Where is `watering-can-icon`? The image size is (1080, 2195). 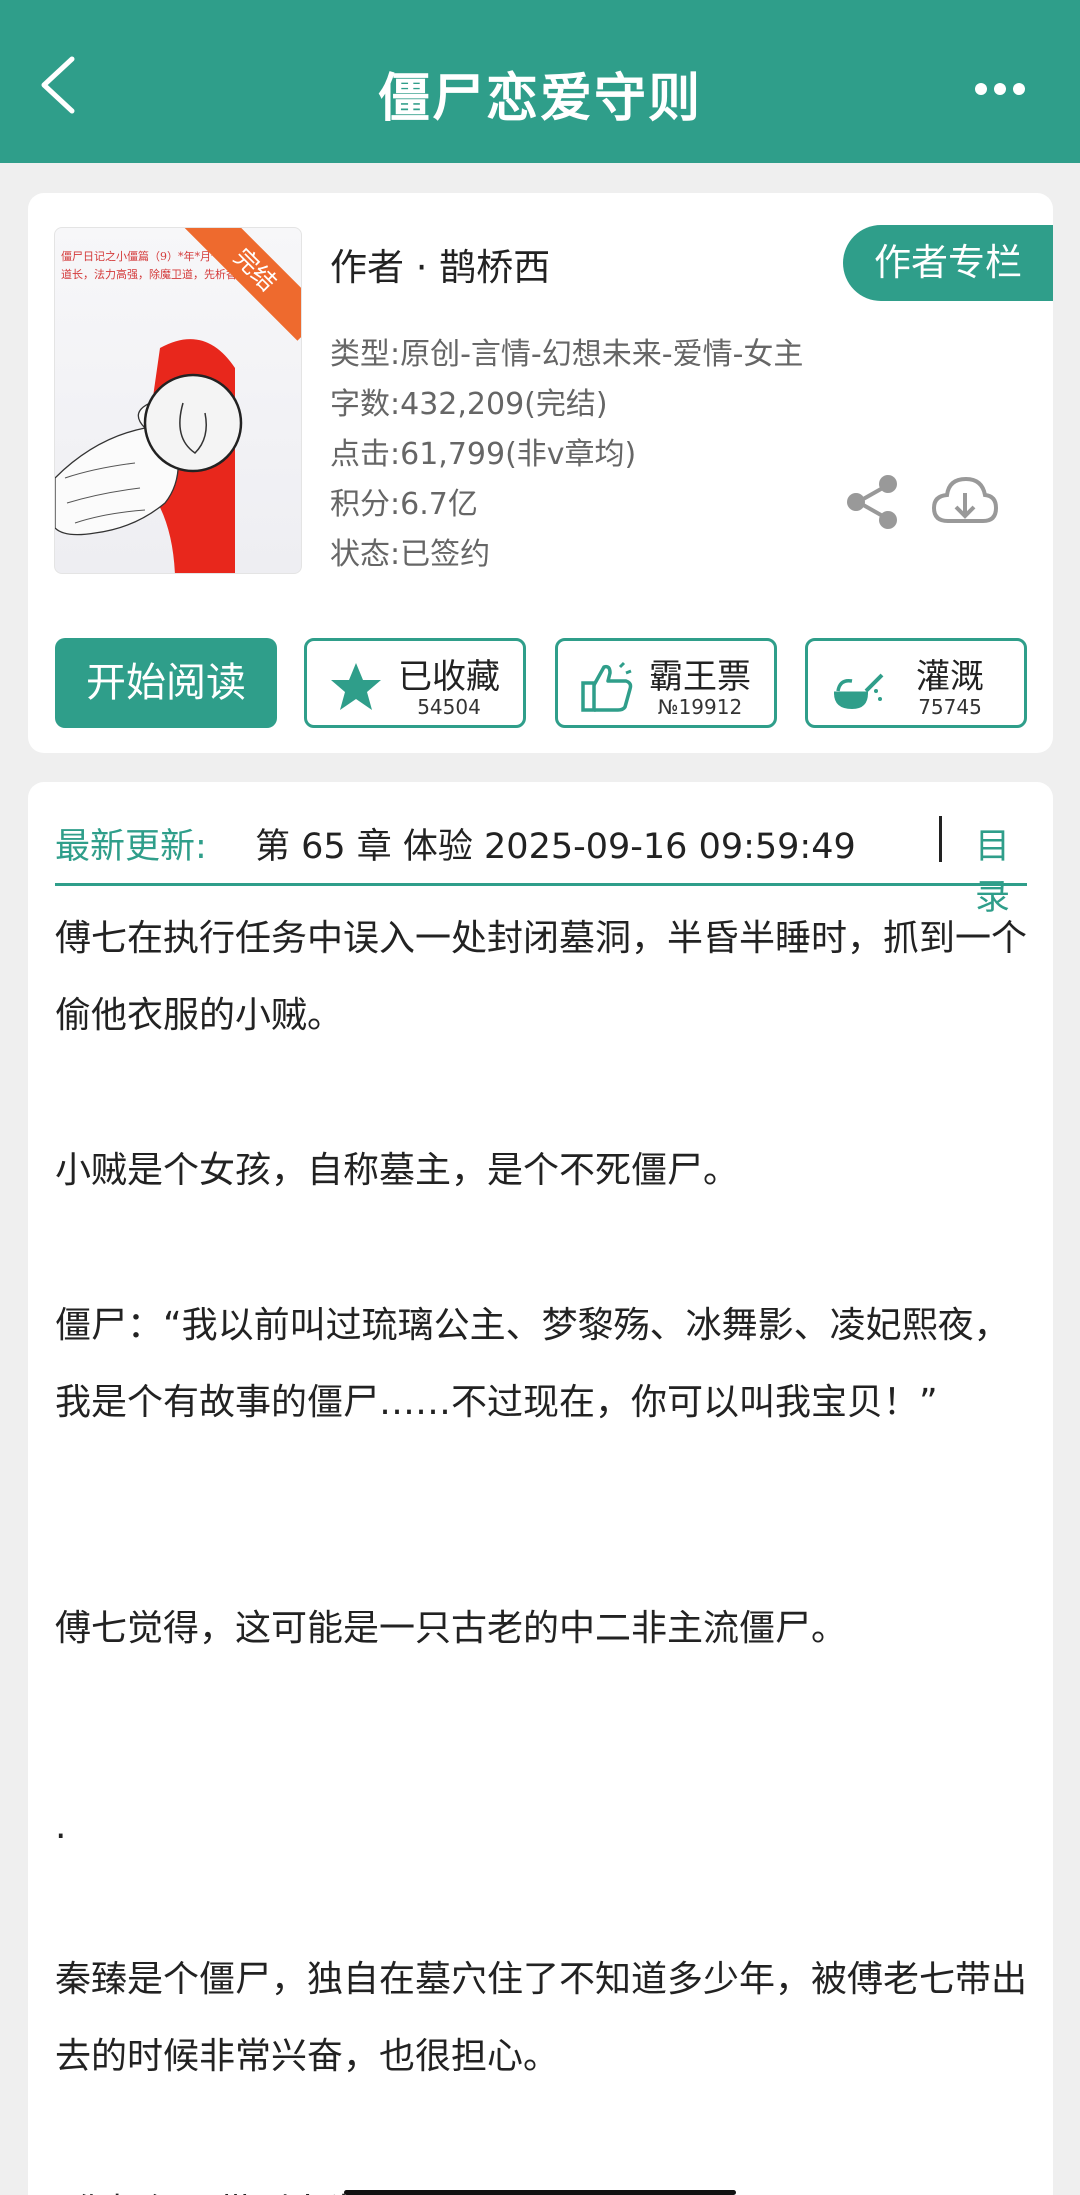
watering-can-icon is located at coordinates (859, 691).